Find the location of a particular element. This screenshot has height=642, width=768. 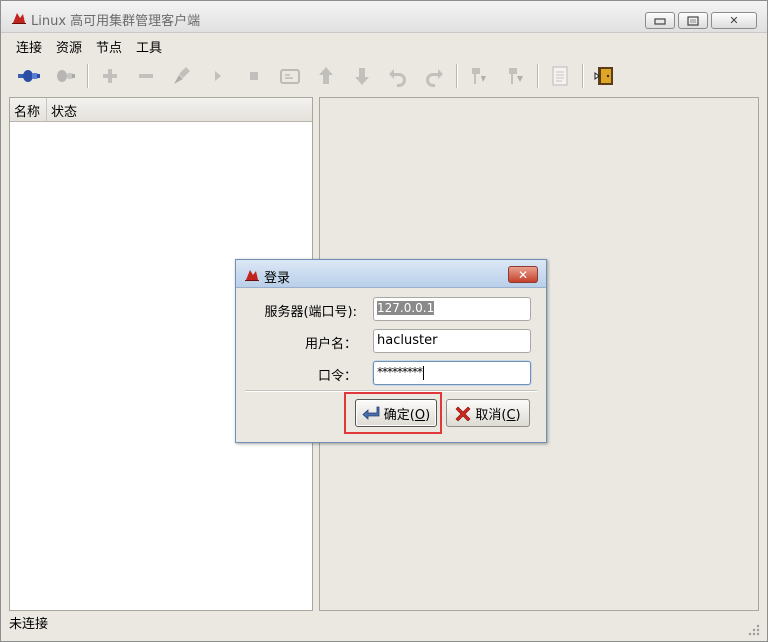

move-up-button is located at coordinates (326, 76).